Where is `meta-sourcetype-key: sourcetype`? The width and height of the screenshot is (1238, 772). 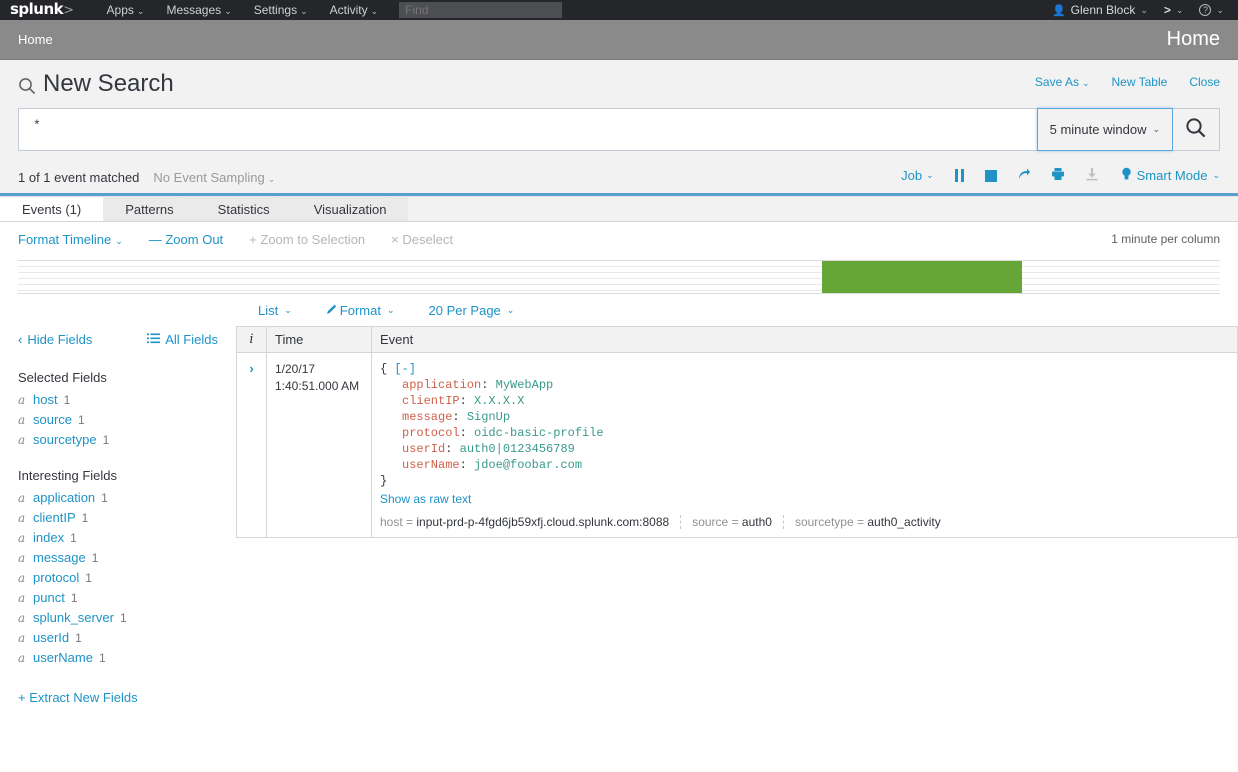
meta-sourcetype-key: sourcetype is located at coordinates (824, 522).